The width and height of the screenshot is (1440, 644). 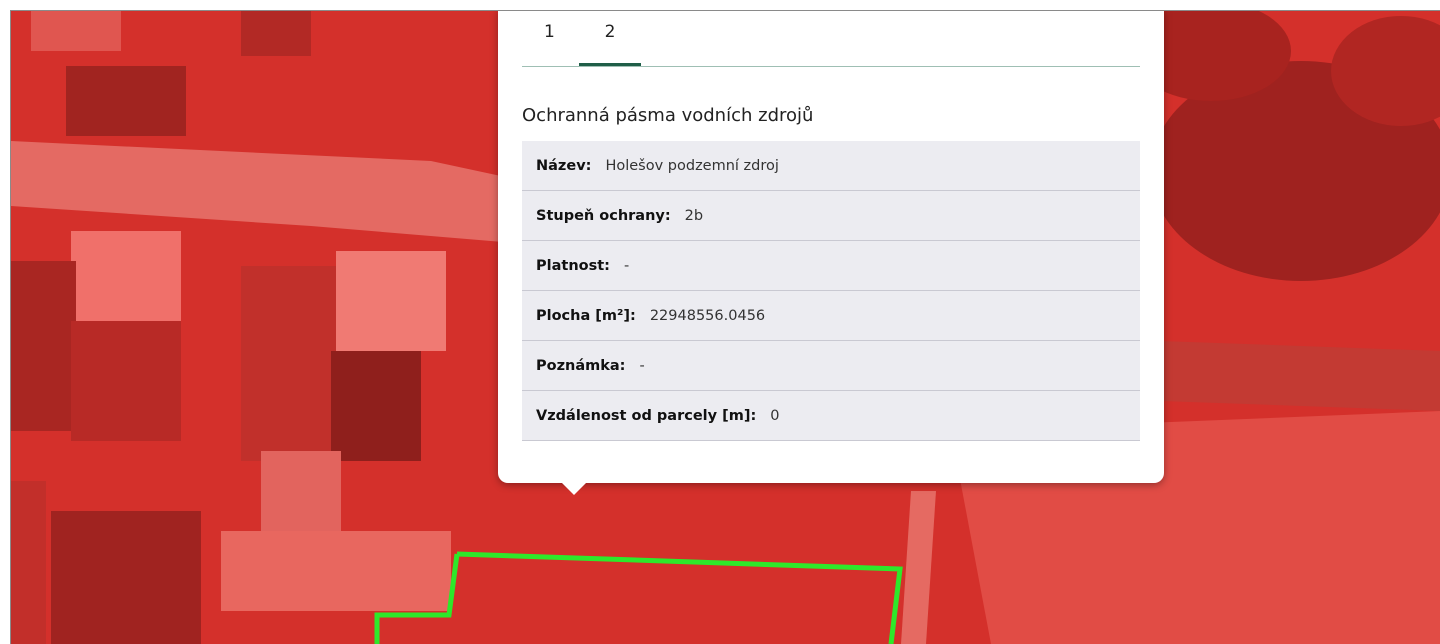 What do you see at coordinates (831, 166) in the screenshot?
I see `attribute-row: Název: Holešov podzemní zdroj` at bounding box center [831, 166].